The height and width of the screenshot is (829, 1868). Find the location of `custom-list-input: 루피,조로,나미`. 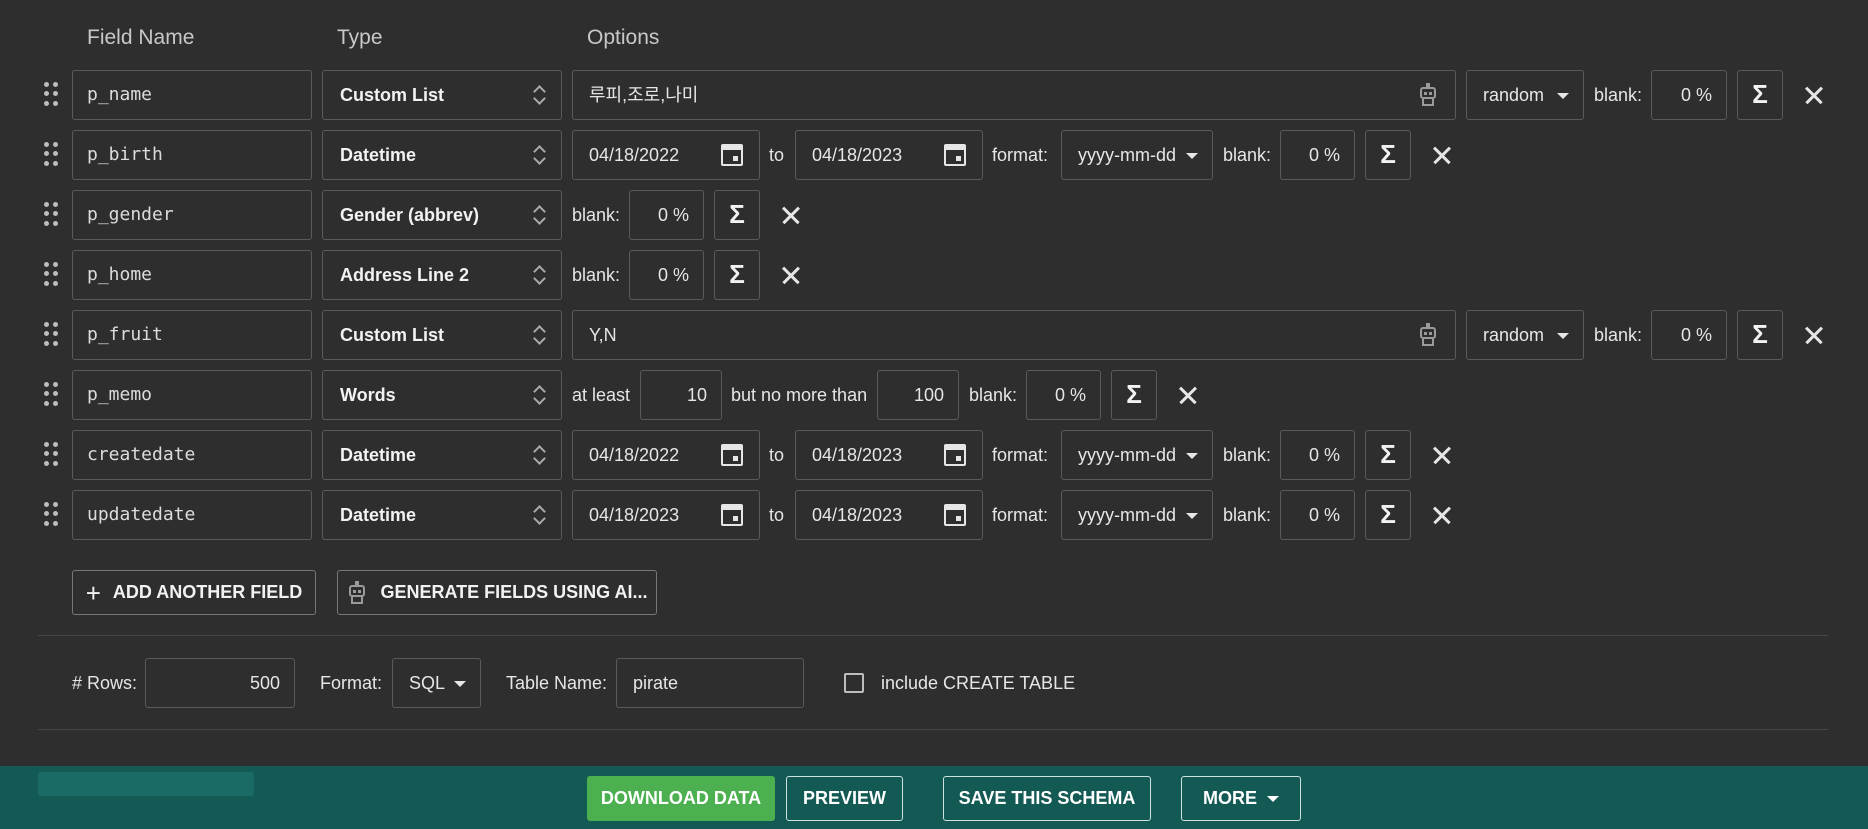

custom-list-input: 루피,조로,나미 is located at coordinates (1014, 95).